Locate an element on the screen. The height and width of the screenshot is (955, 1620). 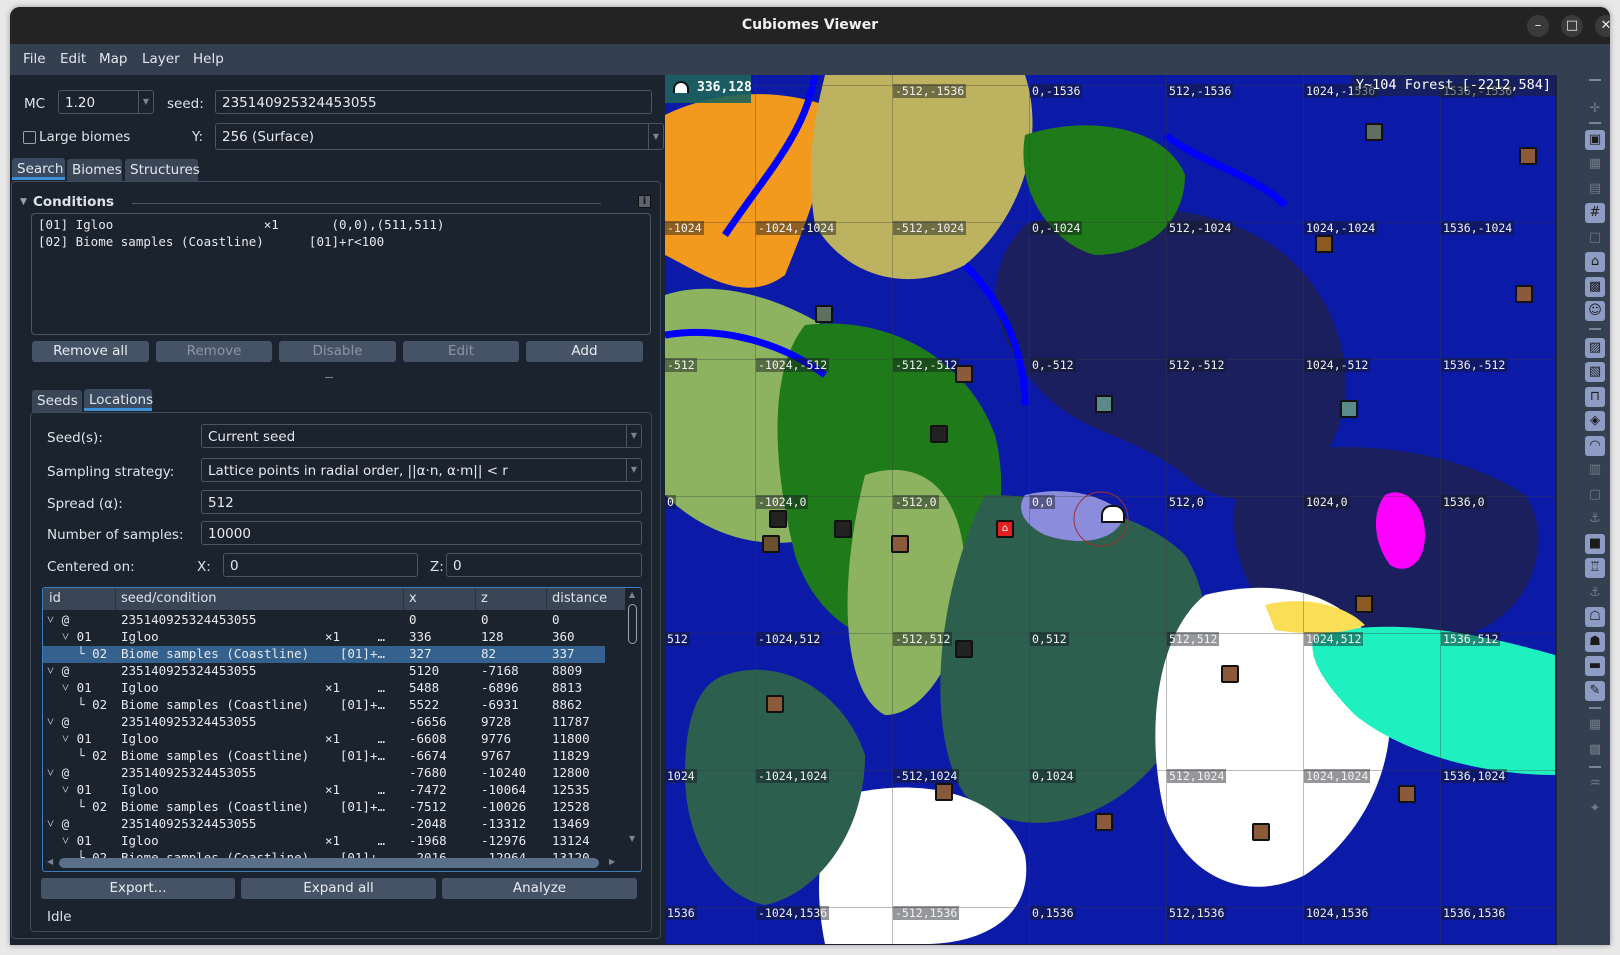
table-row: ˅ 01 Igloo ×1 … 5488 -6896 8813 is located at coordinates (324, 688).